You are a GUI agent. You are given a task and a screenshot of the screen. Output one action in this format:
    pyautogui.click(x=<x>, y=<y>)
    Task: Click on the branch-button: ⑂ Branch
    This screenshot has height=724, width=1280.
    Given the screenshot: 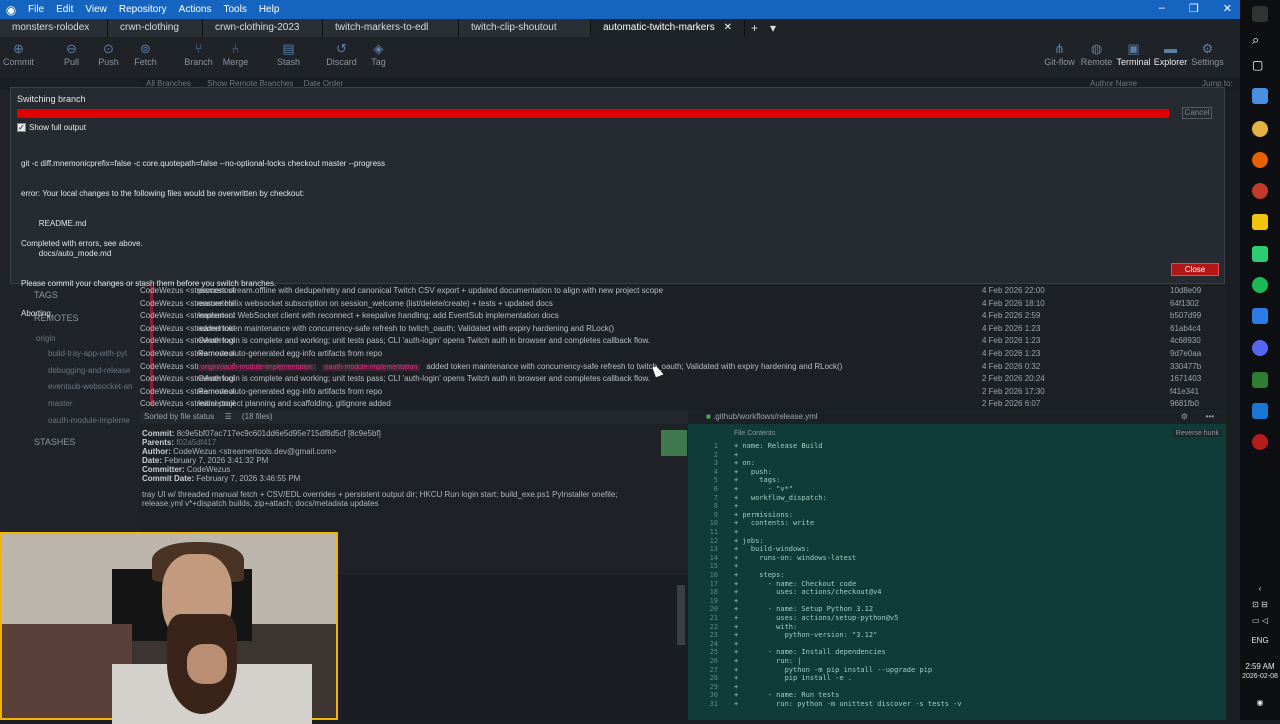 What is the action you would take?
    pyautogui.click(x=198, y=57)
    